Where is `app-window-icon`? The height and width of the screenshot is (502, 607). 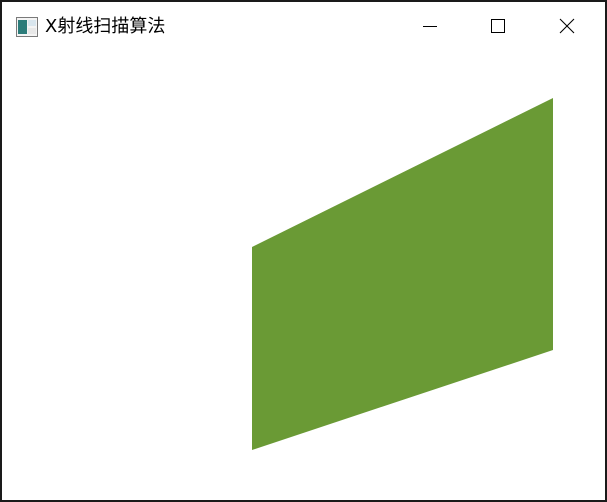 app-window-icon is located at coordinates (27, 27).